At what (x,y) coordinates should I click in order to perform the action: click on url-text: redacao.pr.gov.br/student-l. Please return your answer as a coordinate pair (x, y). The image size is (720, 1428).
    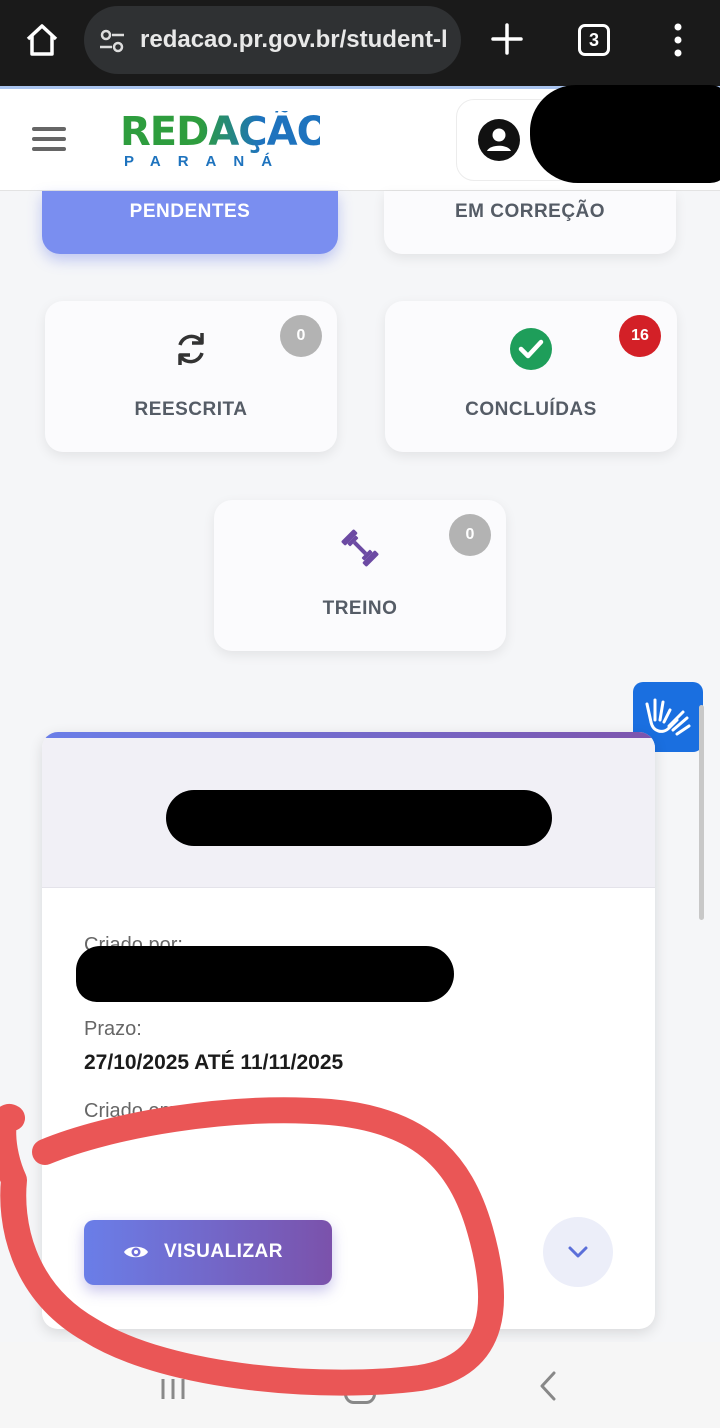
    Looking at the image, I should click on (294, 39).